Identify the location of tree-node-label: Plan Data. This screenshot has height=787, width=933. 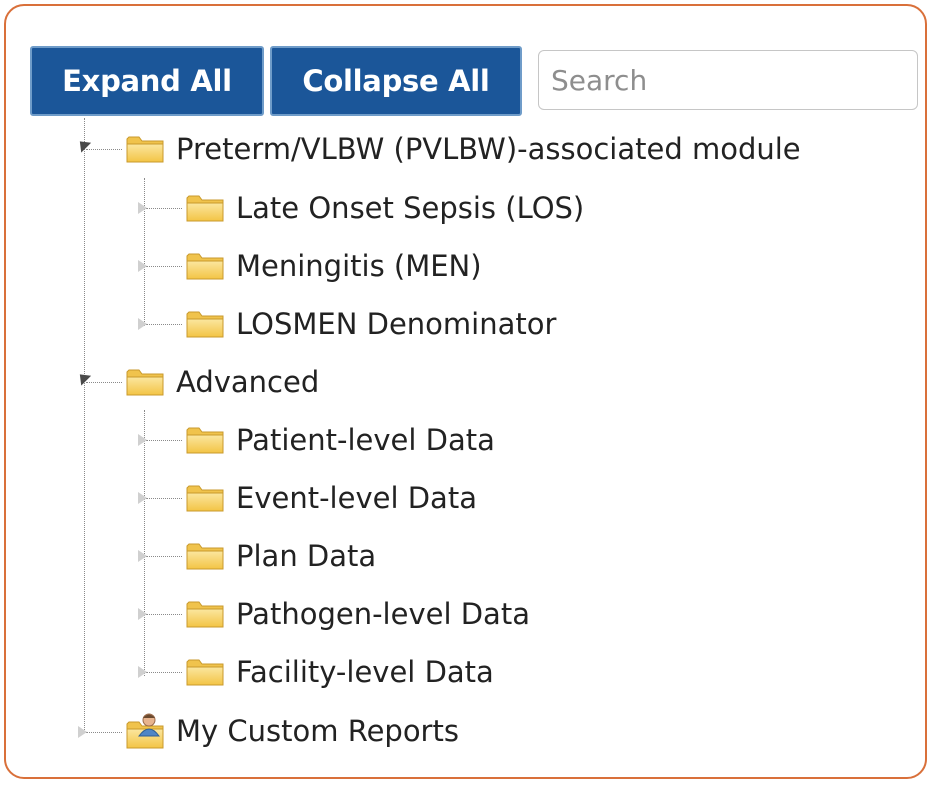
(306, 556).